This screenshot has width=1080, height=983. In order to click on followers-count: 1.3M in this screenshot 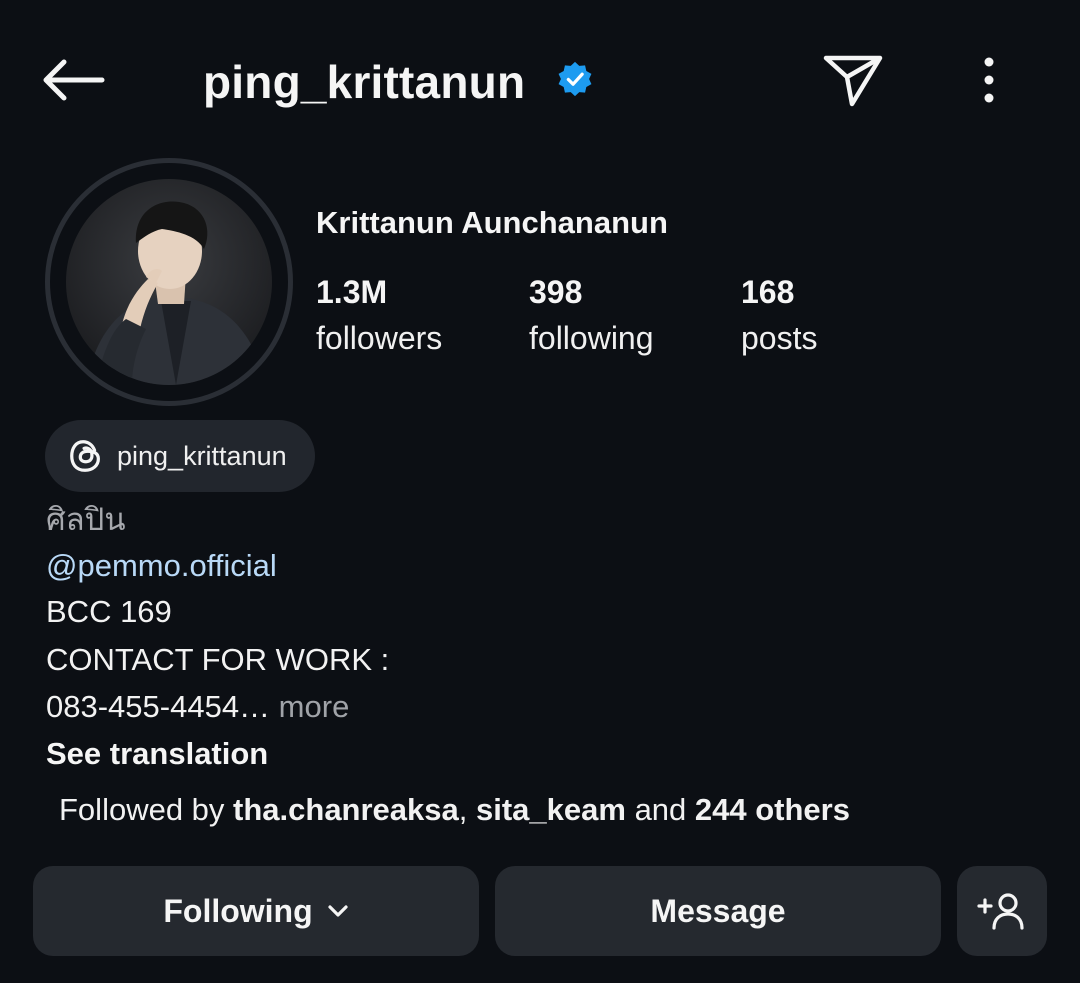, I will do `click(351, 292)`.